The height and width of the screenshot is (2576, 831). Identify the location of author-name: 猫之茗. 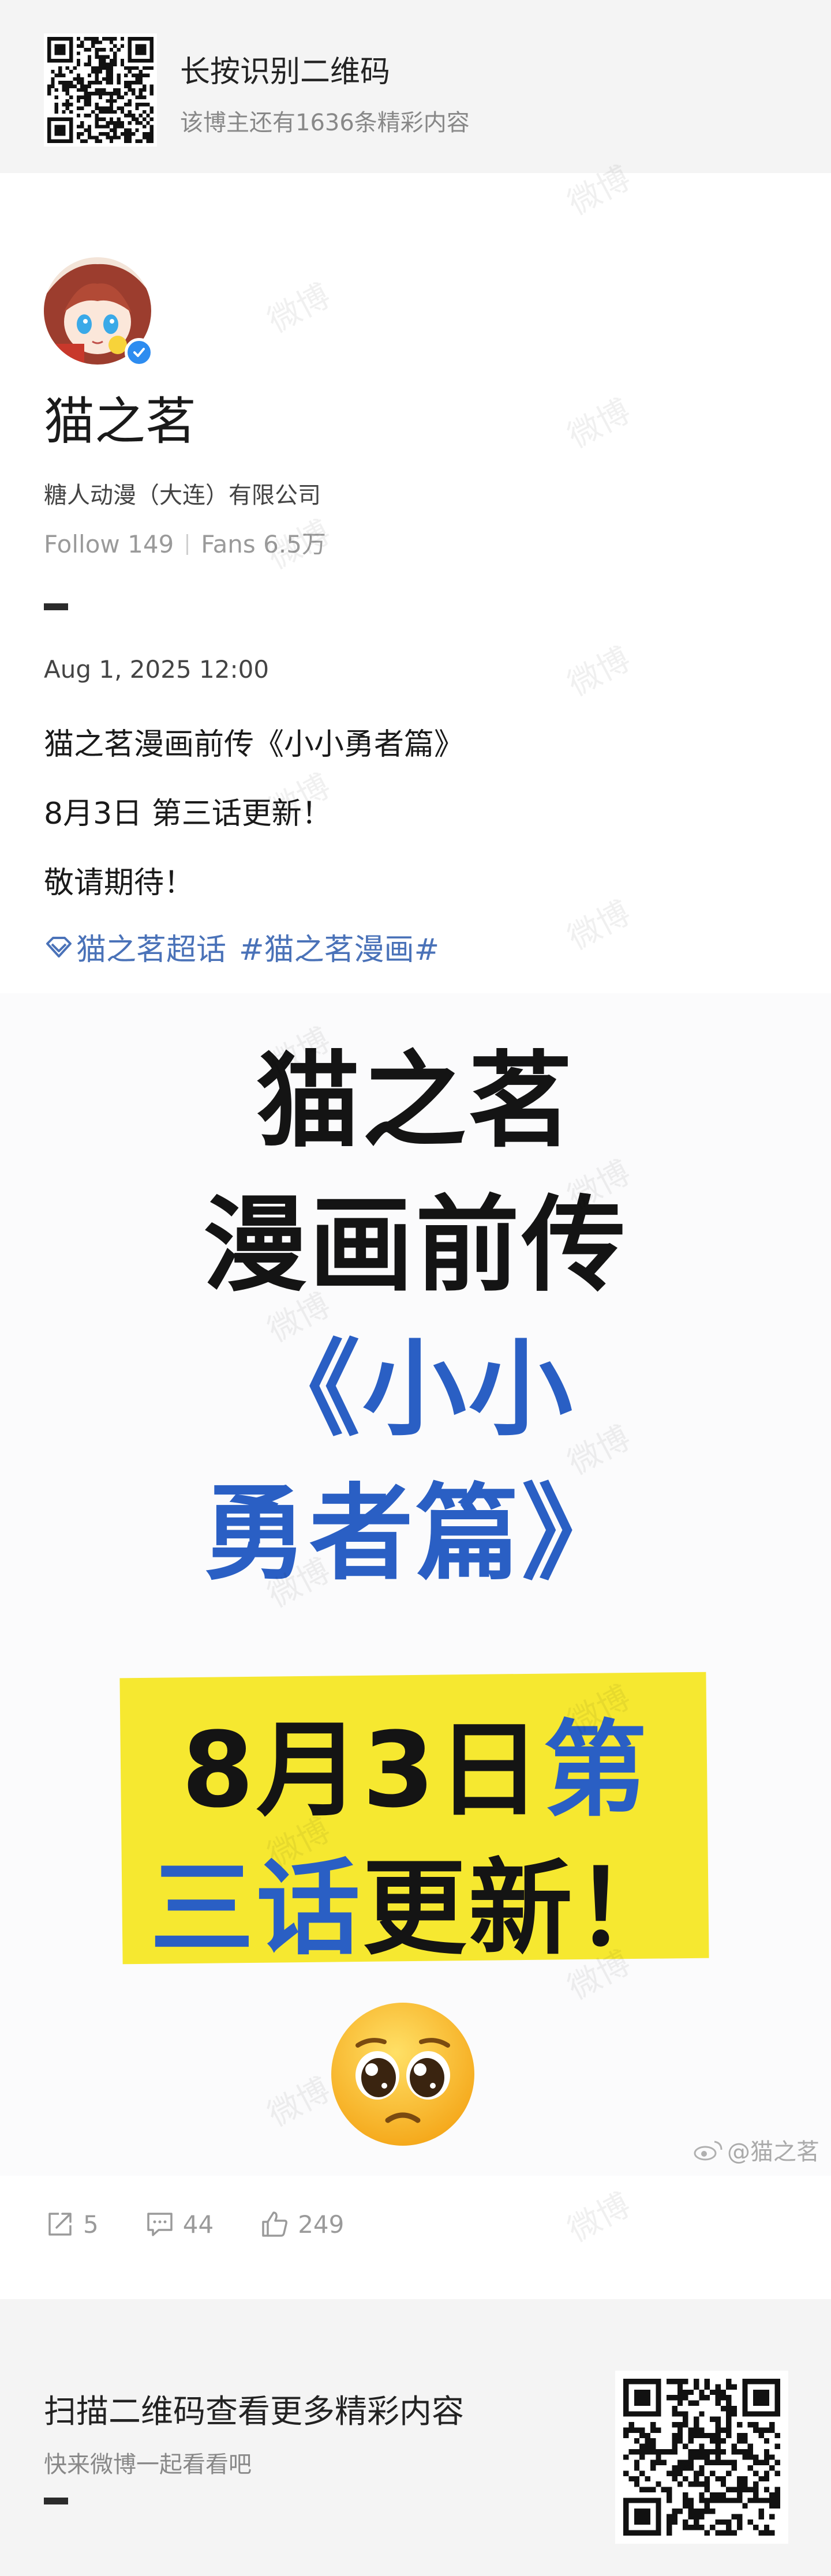
(120, 418).